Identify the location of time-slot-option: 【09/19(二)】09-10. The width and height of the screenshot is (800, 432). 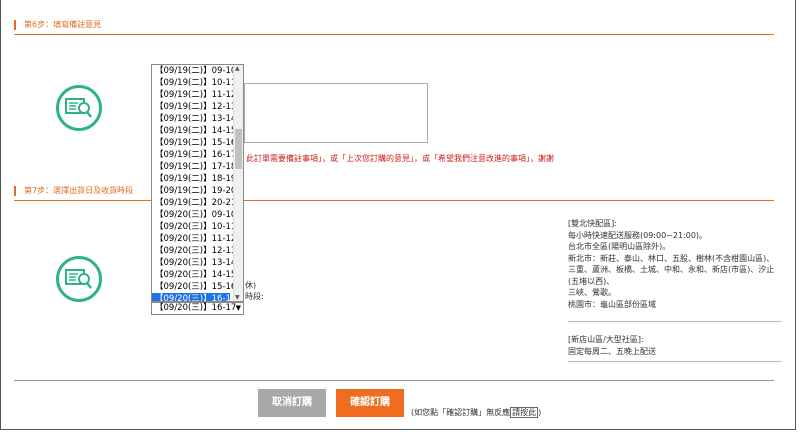
(194, 71).